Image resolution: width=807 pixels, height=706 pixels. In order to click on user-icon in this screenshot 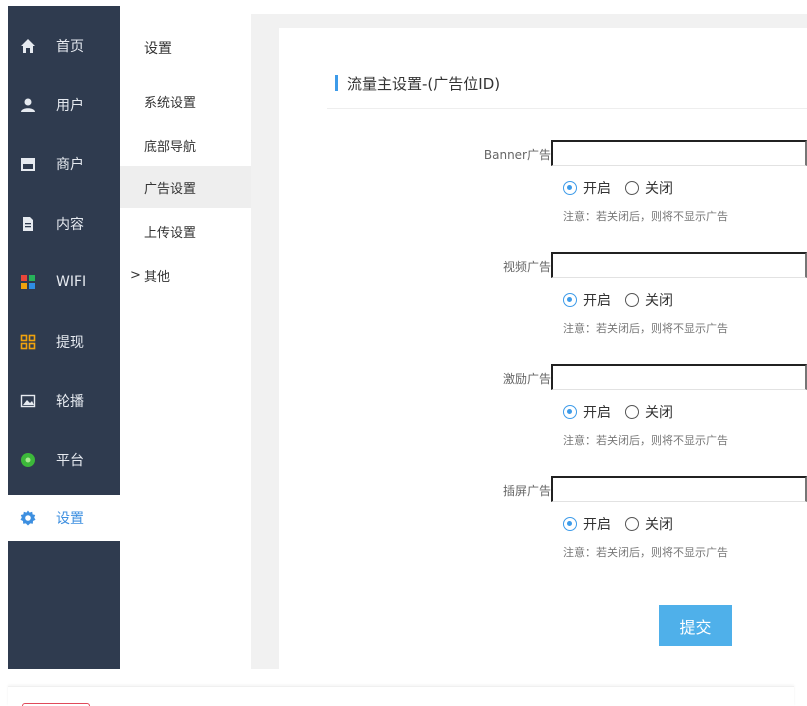, I will do `click(28, 105)`.